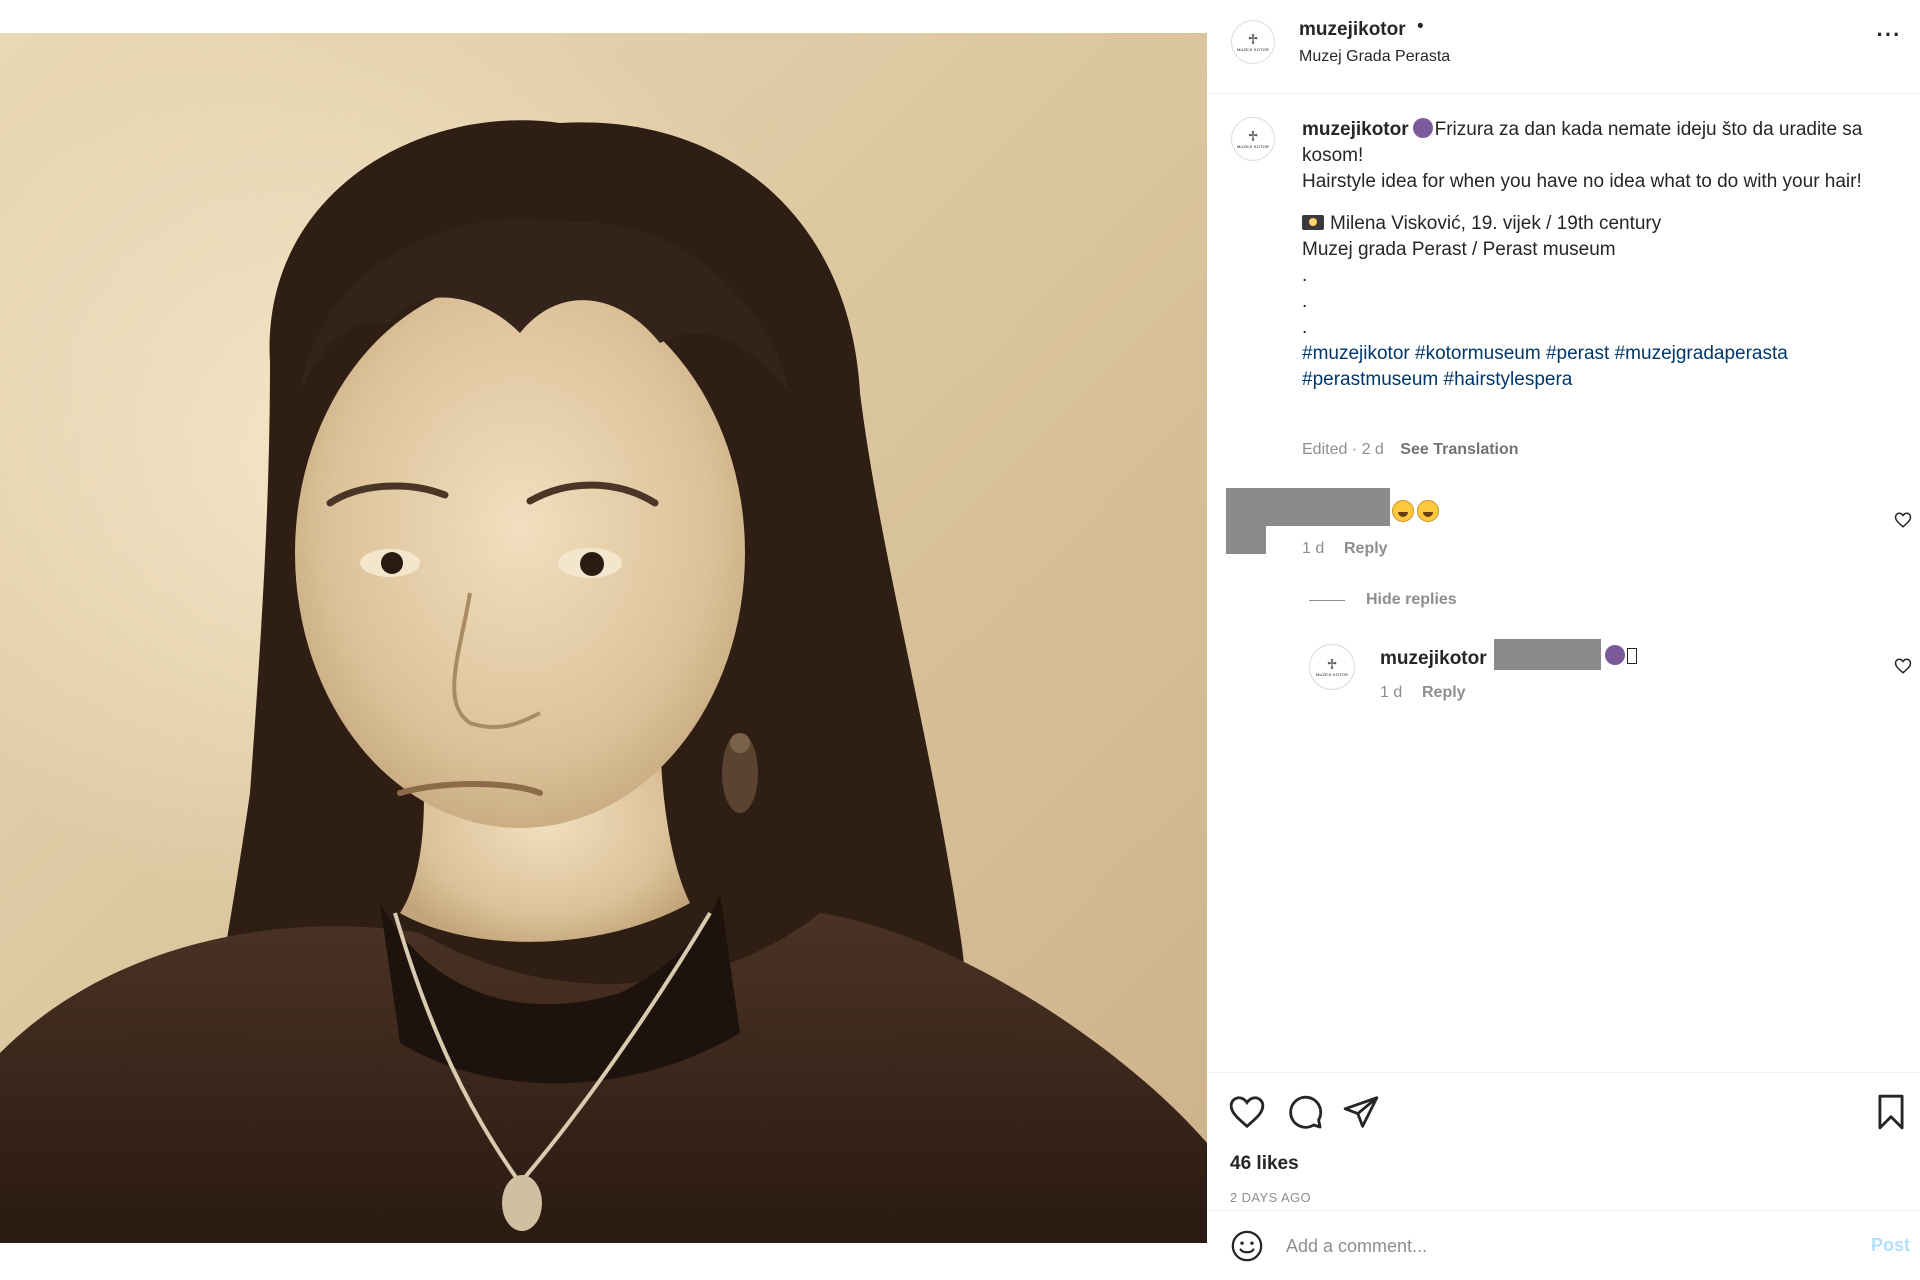 The image size is (1920, 1280). What do you see at coordinates (1577, 353) in the screenshot?
I see `hashtag-link: #perast` at bounding box center [1577, 353].